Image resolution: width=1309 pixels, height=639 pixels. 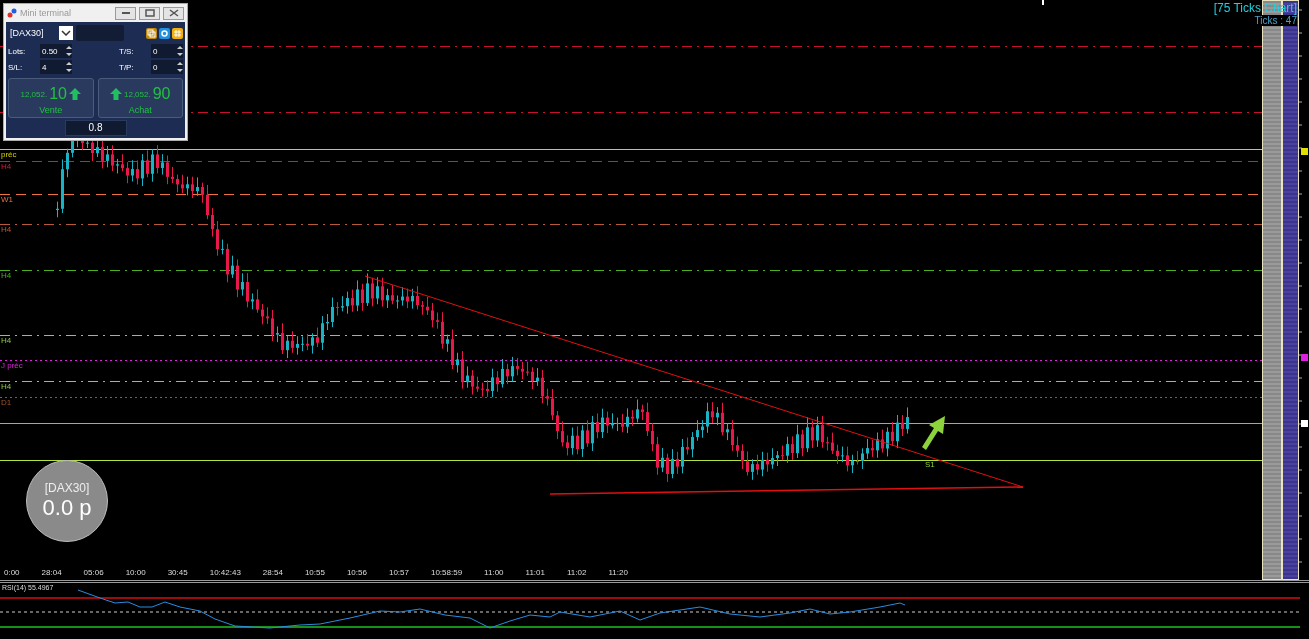 I want to click on support-label: S1, so click(x=930, y=464).